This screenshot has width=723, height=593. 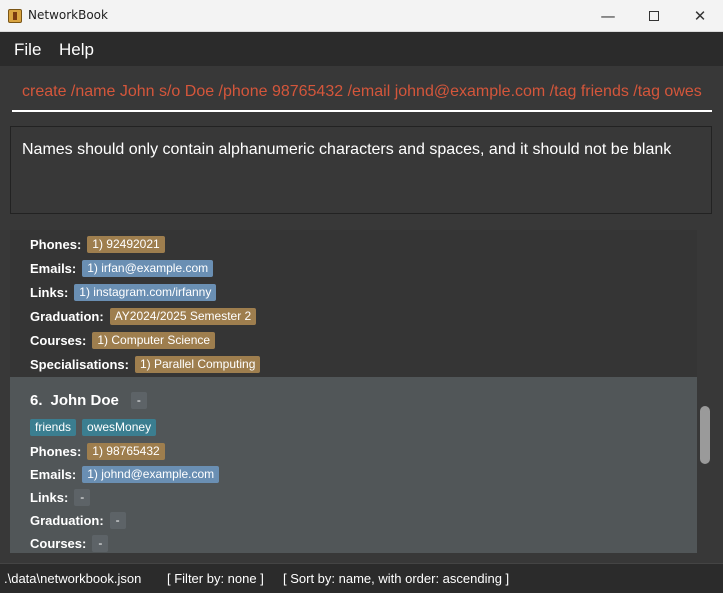 I want to click on menu-help: Help, so click(x=76, y=50).